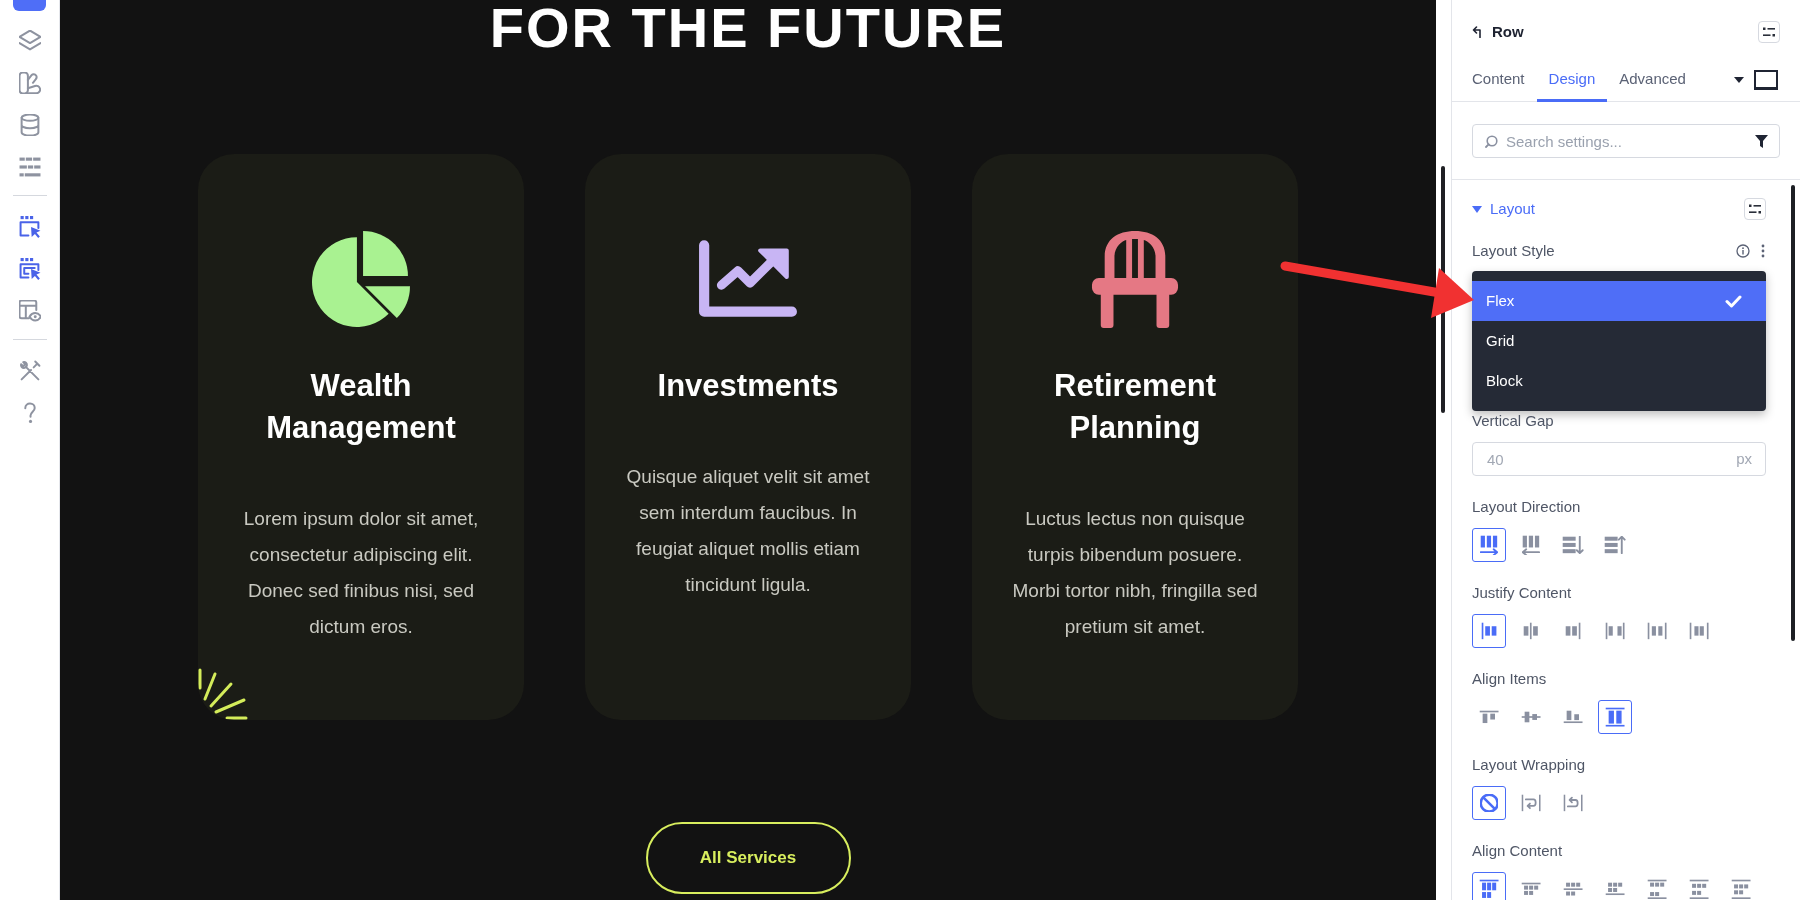  Describe the element at coordinates (1531, 889) in the screenshot. I see `content-start-icon` at that location.